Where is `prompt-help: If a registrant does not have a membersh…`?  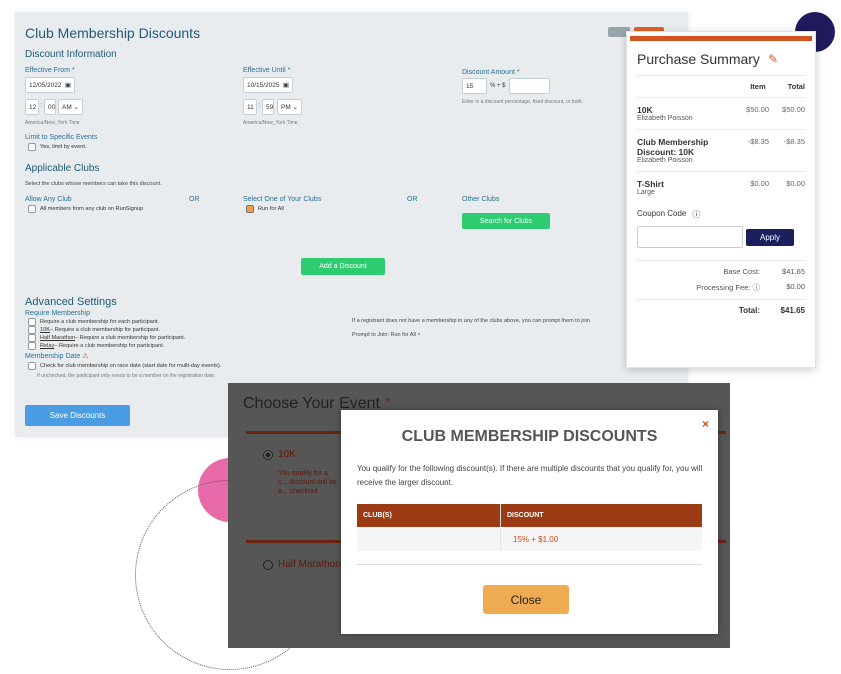 prompt-help: If a registrant does not have a membersh… is located at coordinates (471, 321).